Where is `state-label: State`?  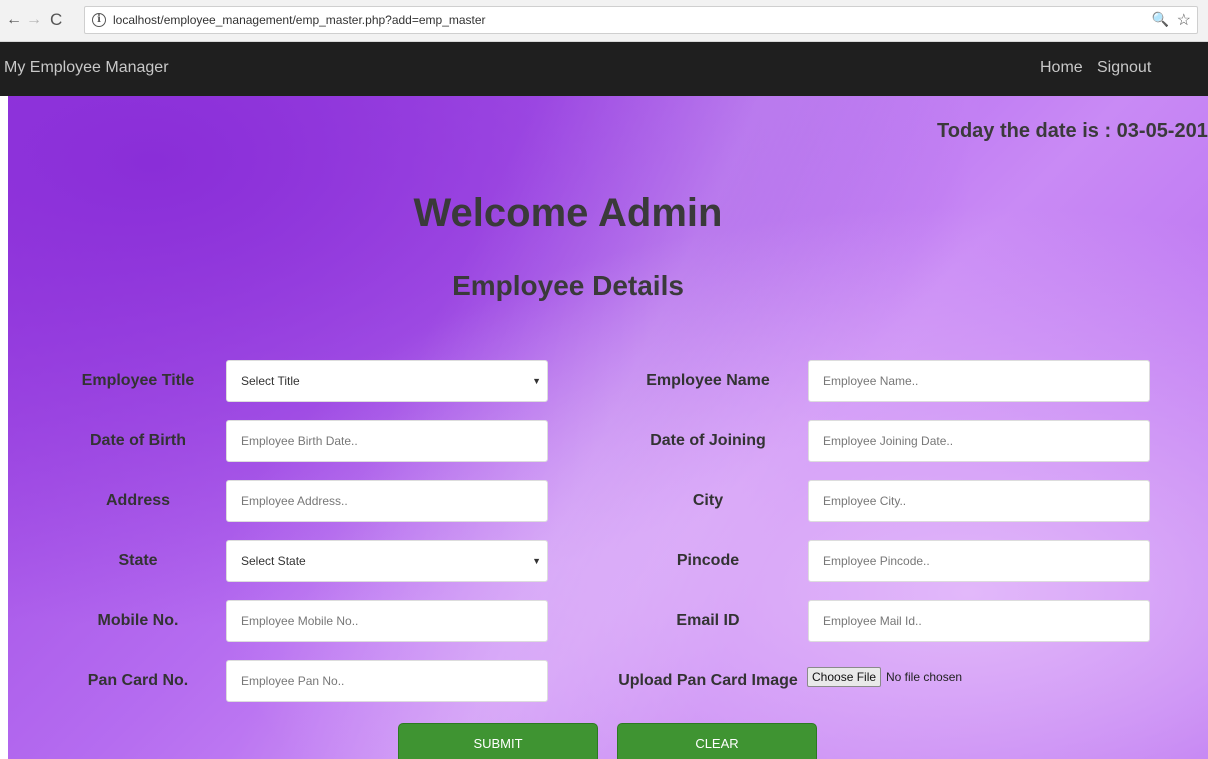 state-label: State is located at coordinates (138, 560).